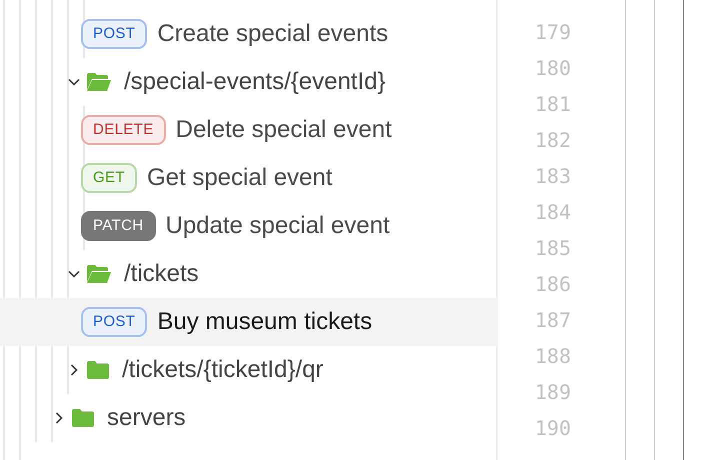 The image size is (708, 460). I want to click on method-badge: PATCH, so click(118, 226).